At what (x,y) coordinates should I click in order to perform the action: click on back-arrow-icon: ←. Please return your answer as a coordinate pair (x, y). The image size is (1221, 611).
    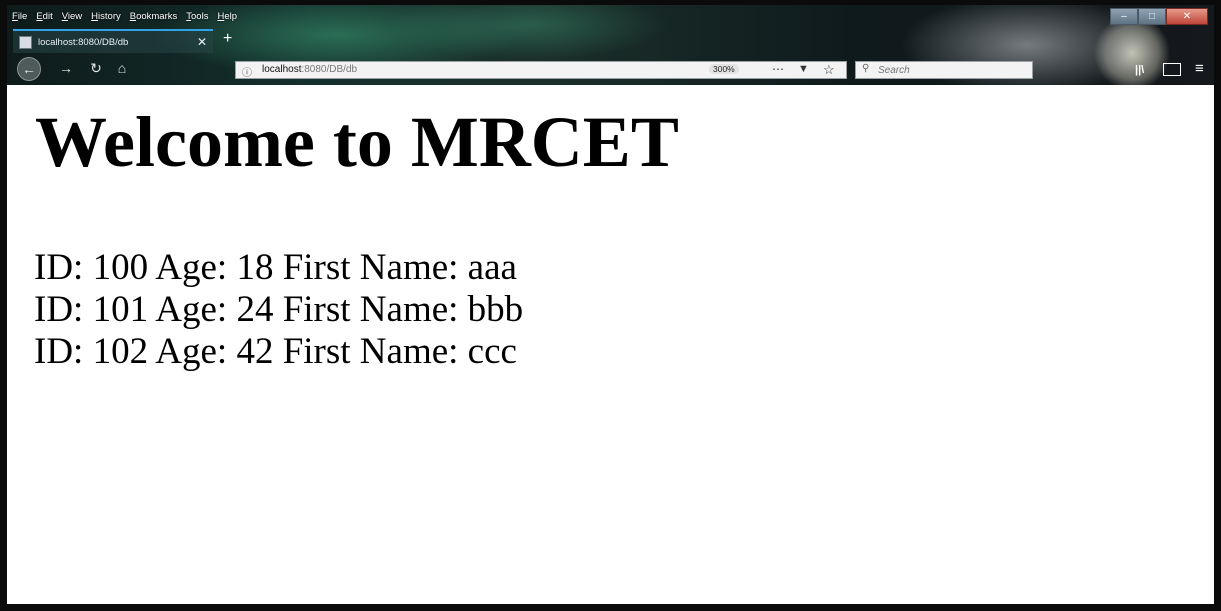
    Looking at the image, I should click on (29, 69).